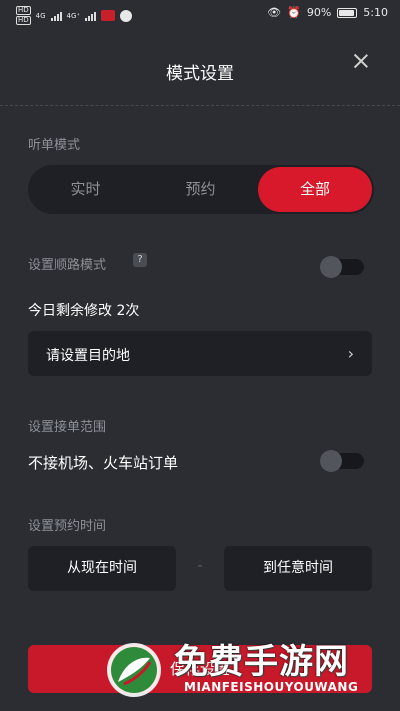 This screenshot has height=711, width=400. Describe the element at coordinates (200, 353) in the screenshot. I see `destination-field: 请设置目的地 ›` at that location.